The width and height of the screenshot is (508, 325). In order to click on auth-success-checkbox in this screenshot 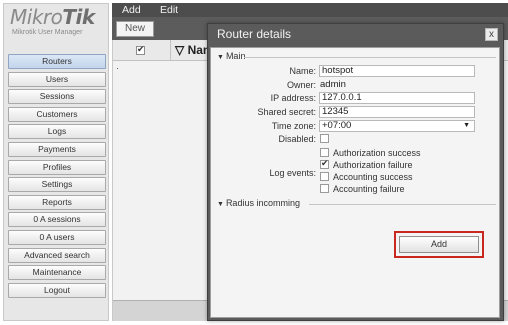, I will do `click(324, 152)`.